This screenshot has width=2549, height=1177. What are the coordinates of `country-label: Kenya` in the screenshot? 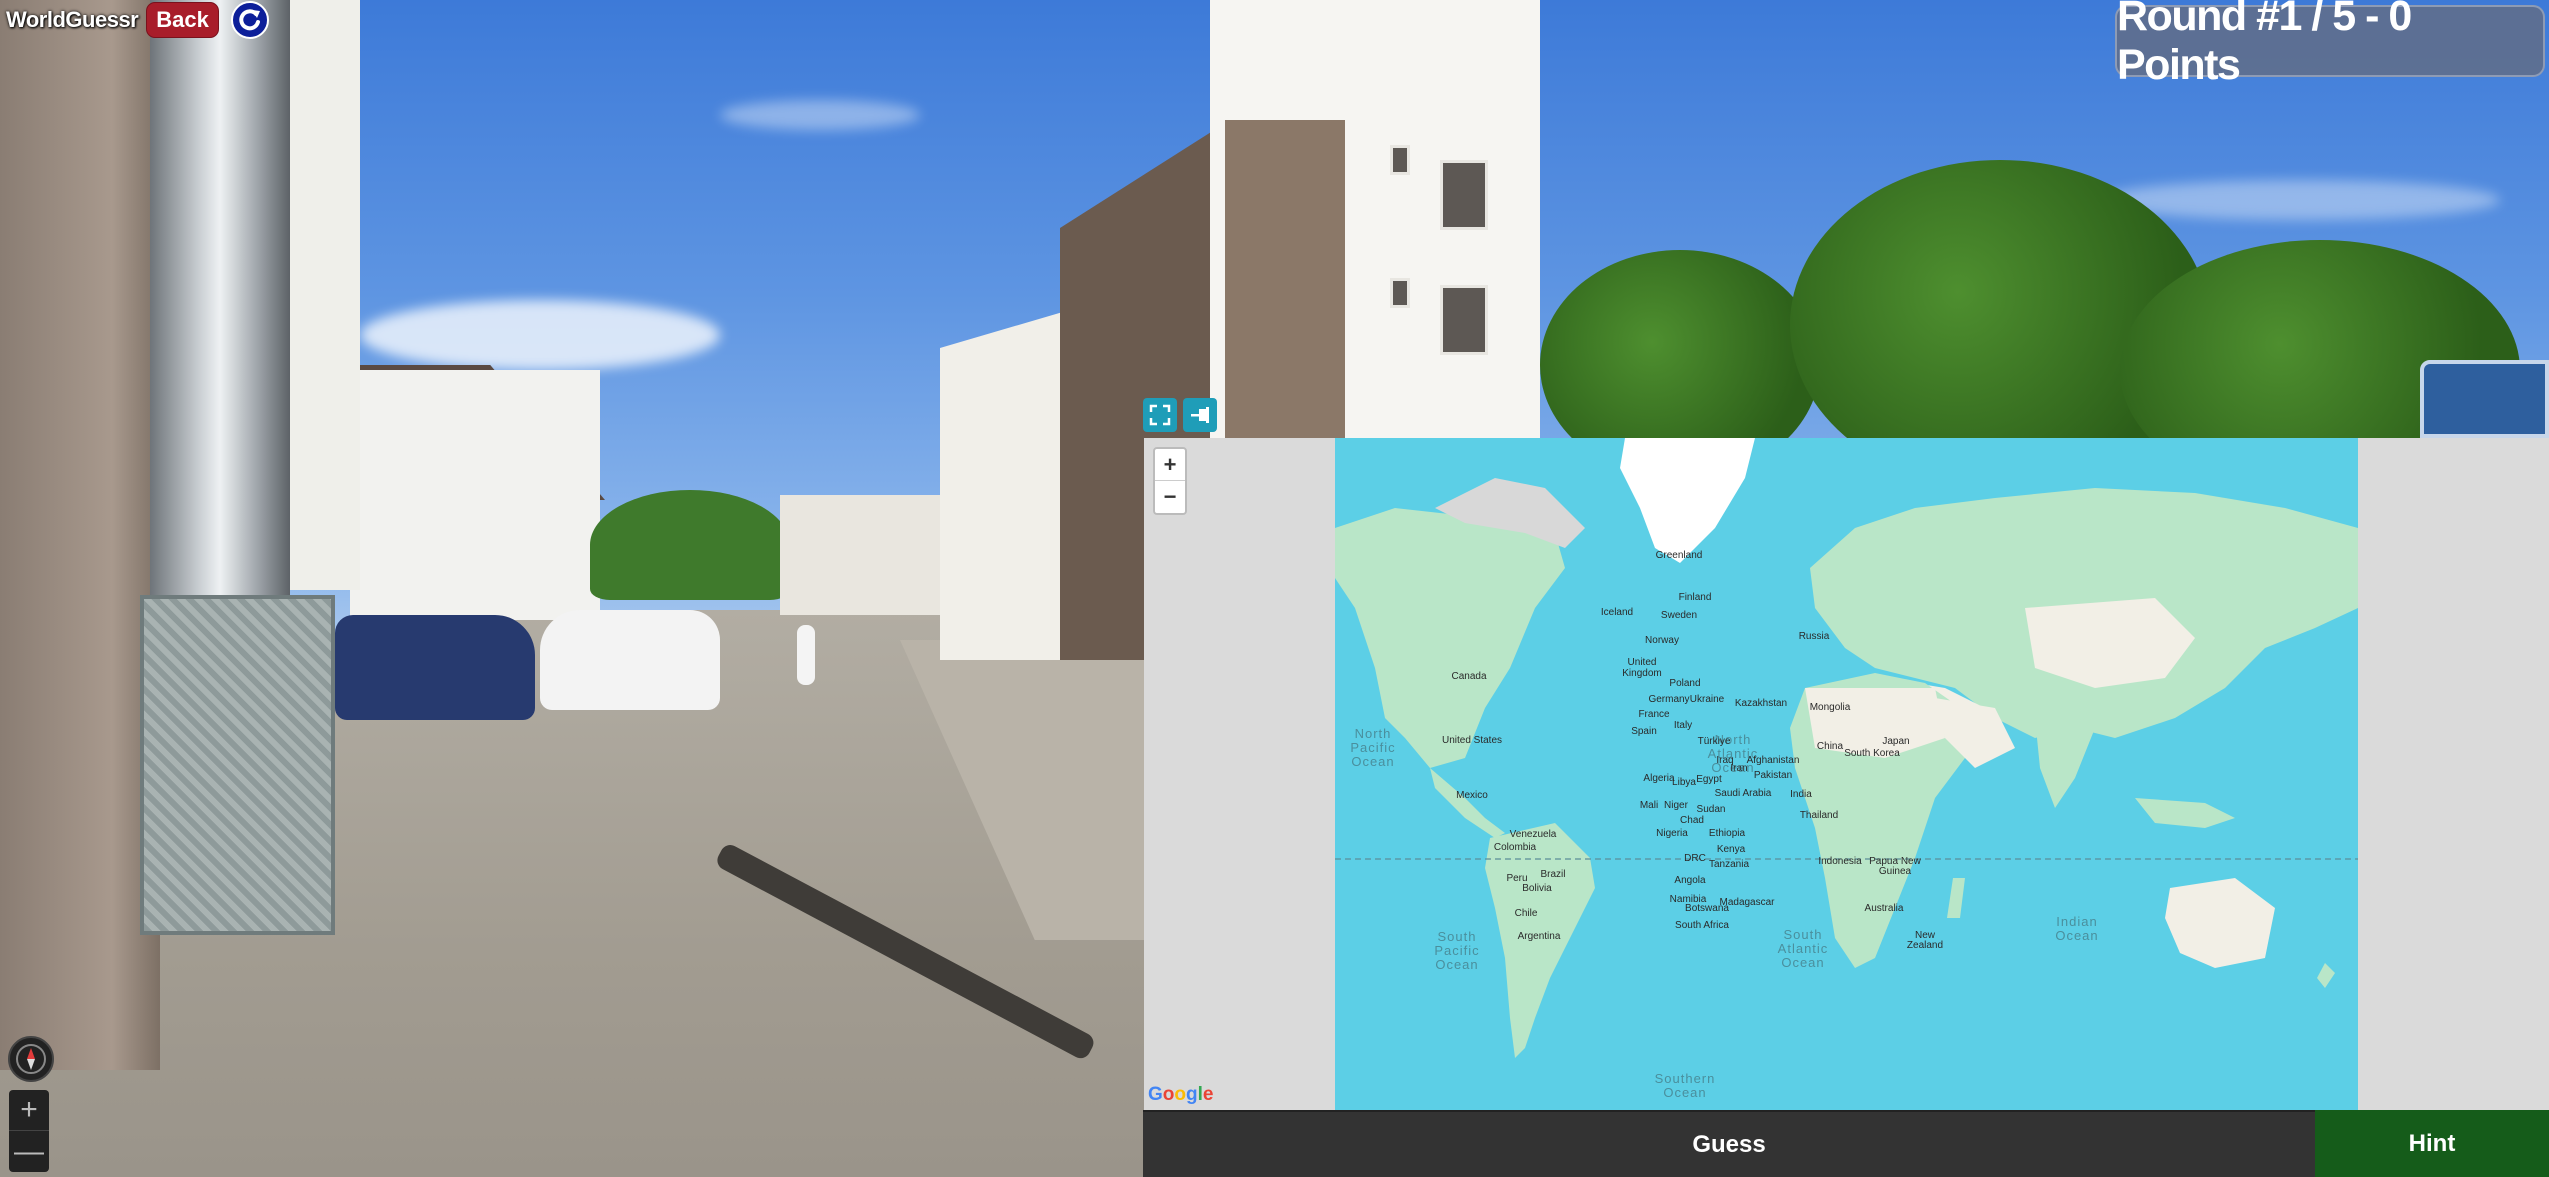 It's located at (1731, 849).